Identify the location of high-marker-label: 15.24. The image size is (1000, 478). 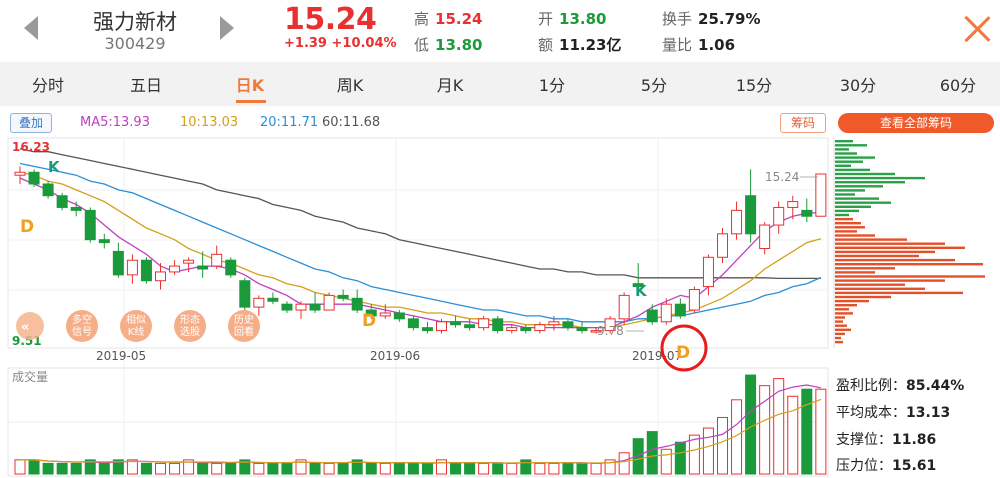
(782, 177).